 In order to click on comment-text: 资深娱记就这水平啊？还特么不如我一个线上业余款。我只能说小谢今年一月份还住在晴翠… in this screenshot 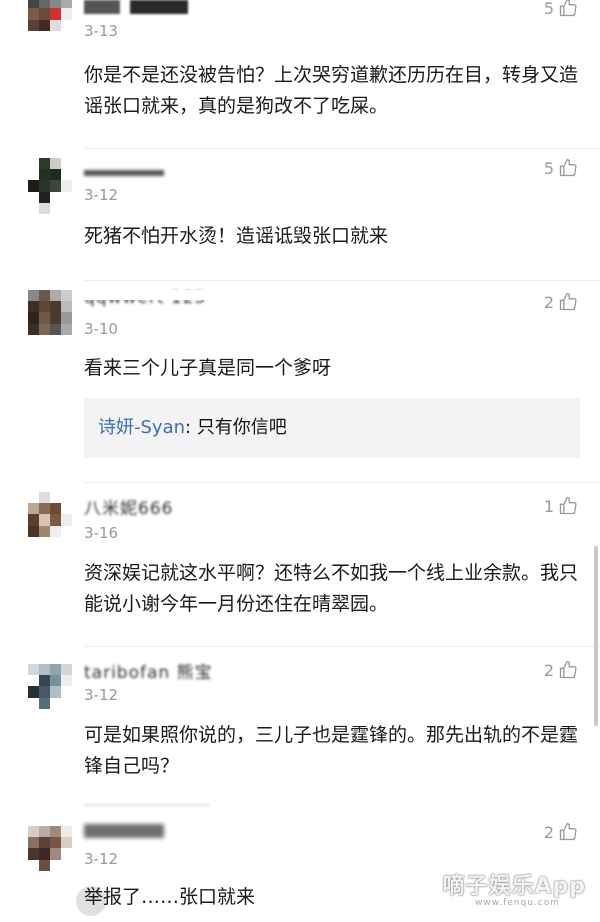, I will do `click(331, 588)`.